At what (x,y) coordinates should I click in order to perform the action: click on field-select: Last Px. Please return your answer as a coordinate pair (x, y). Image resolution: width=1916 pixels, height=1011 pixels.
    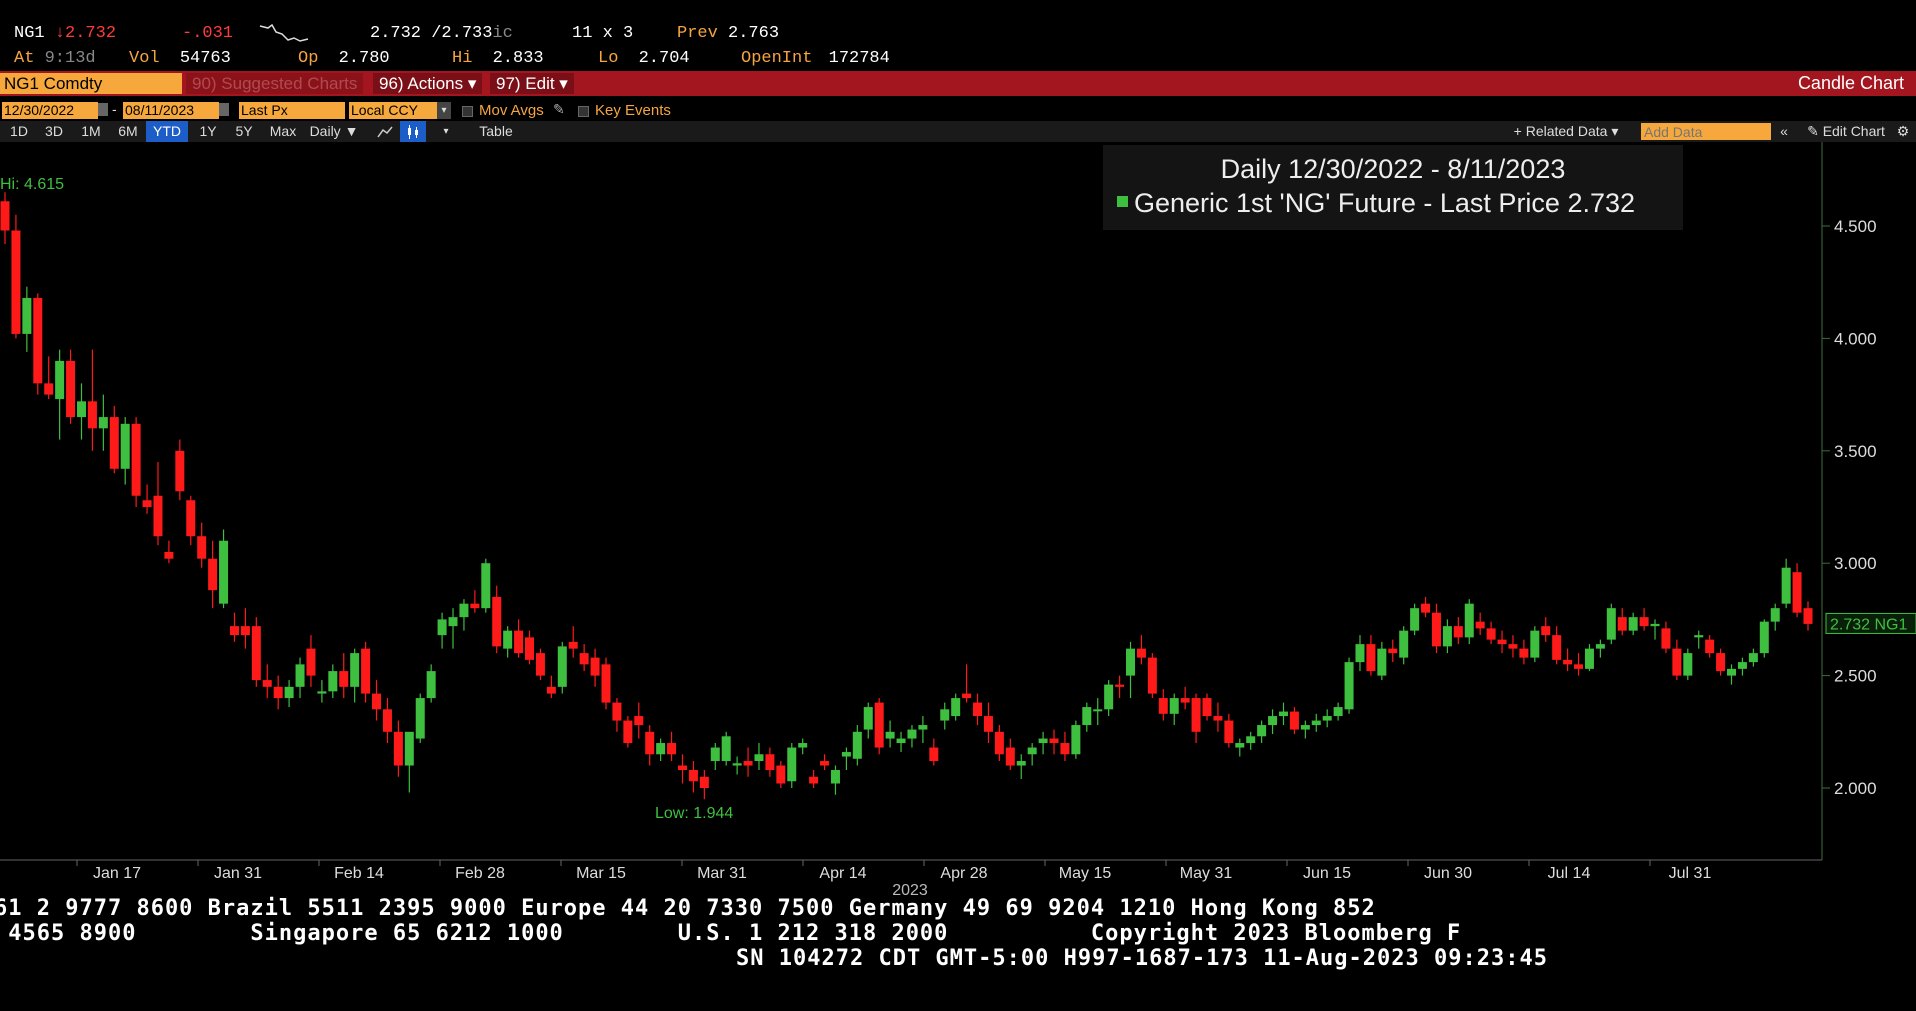
    Looking at the image, I should click on (292, 110).